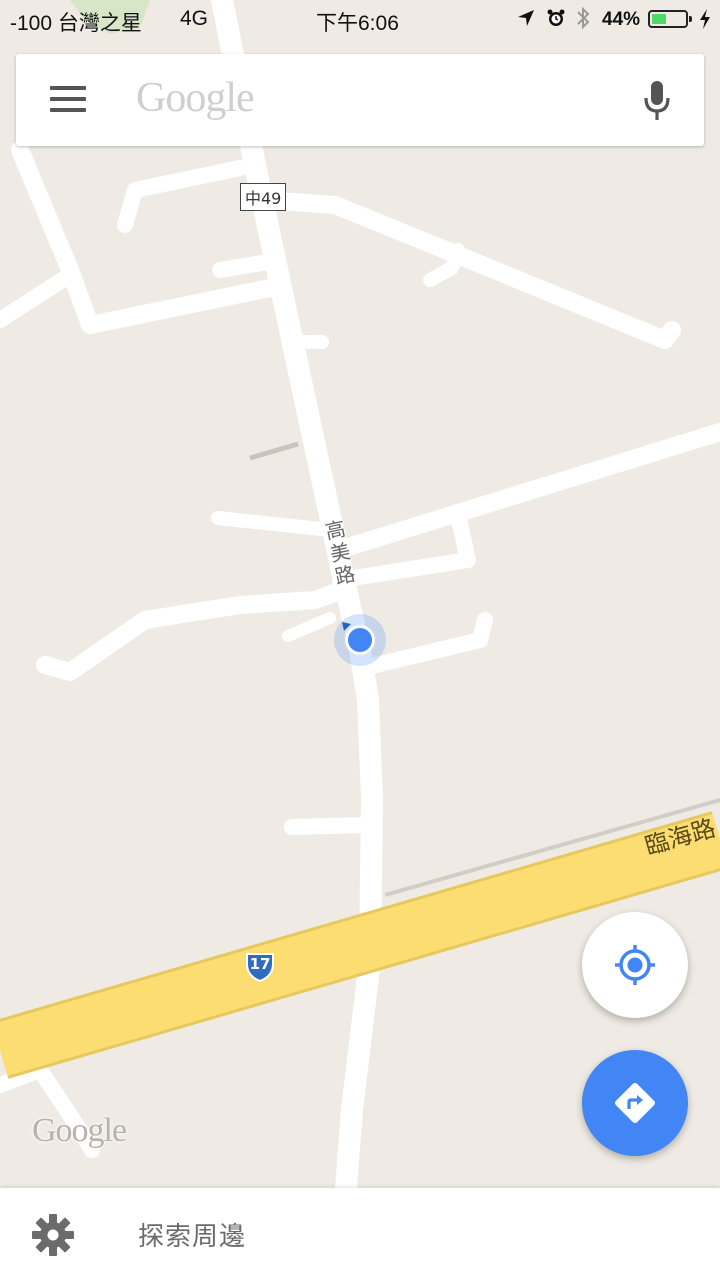 This screenshot has width=720, height=1280. What do you see at coordinates (357, 23) in the screenshot?
I see `clock-time: 下午6:06` at bounding box center [357, 23].